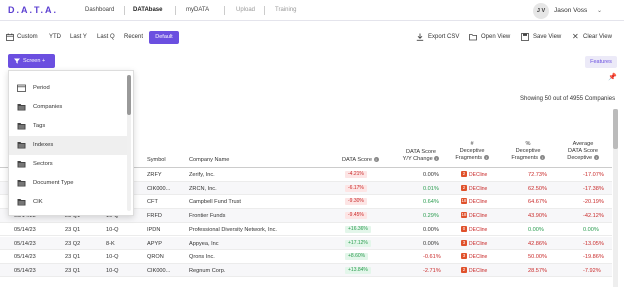 The image size is (624, 293). What do you see at coordinates (245, 10) in the screenshot?
I see `nav-upload: Upload` at bounding box center [245, 10].